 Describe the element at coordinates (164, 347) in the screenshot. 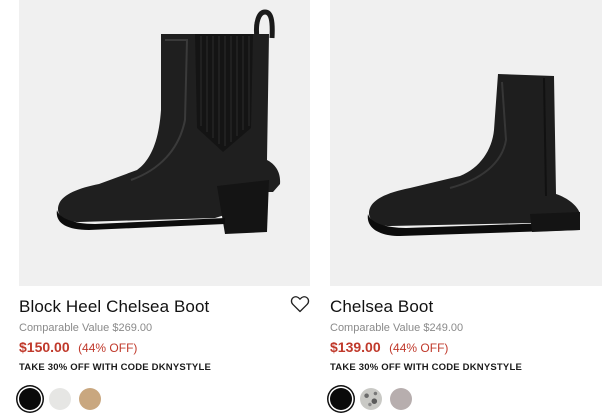

I see `price-row: $150.00 (44% OFF)` at that location.